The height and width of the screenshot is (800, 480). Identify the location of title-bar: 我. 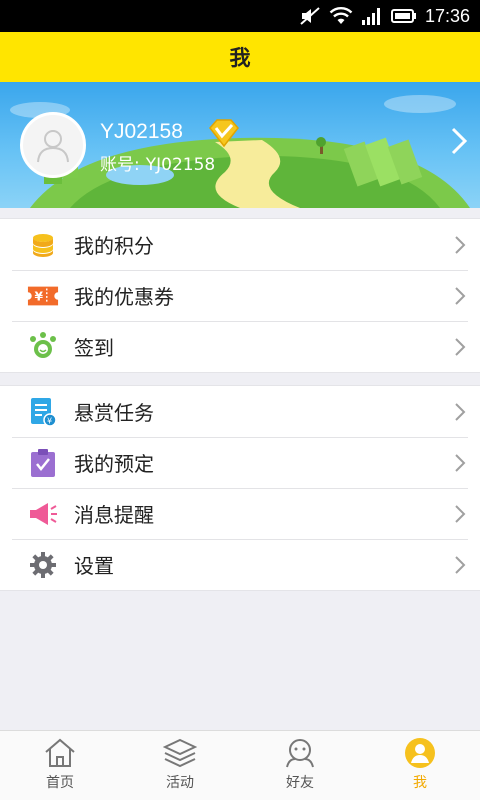
(240, 57).